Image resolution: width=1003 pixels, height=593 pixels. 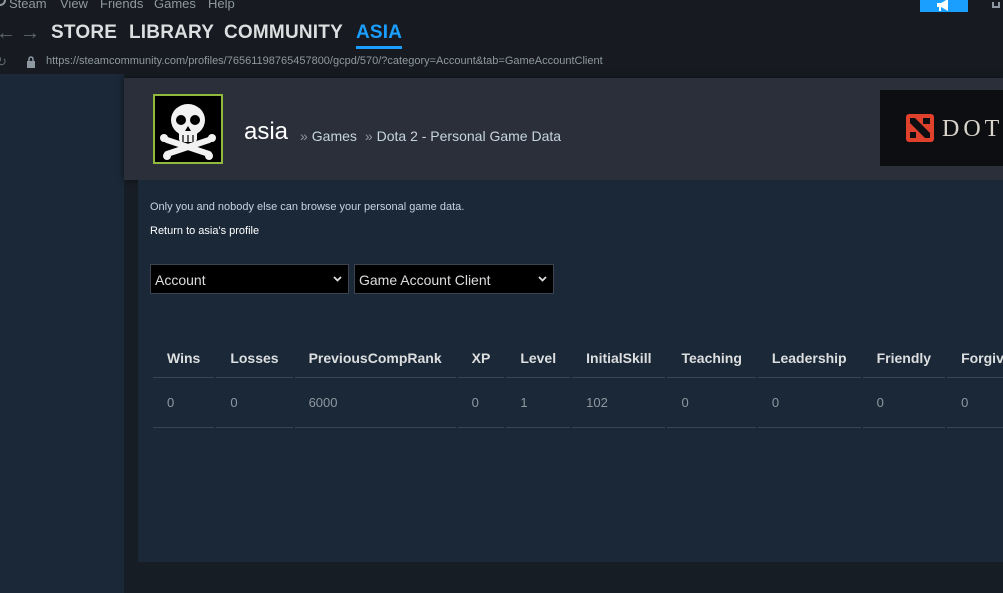 What do you see at coordinates (501, 32) in the screenshot?
I see `nav-bar: ← → STORE LIBRARY COMMUNITY ASIA` at bounding box center [501, 32].